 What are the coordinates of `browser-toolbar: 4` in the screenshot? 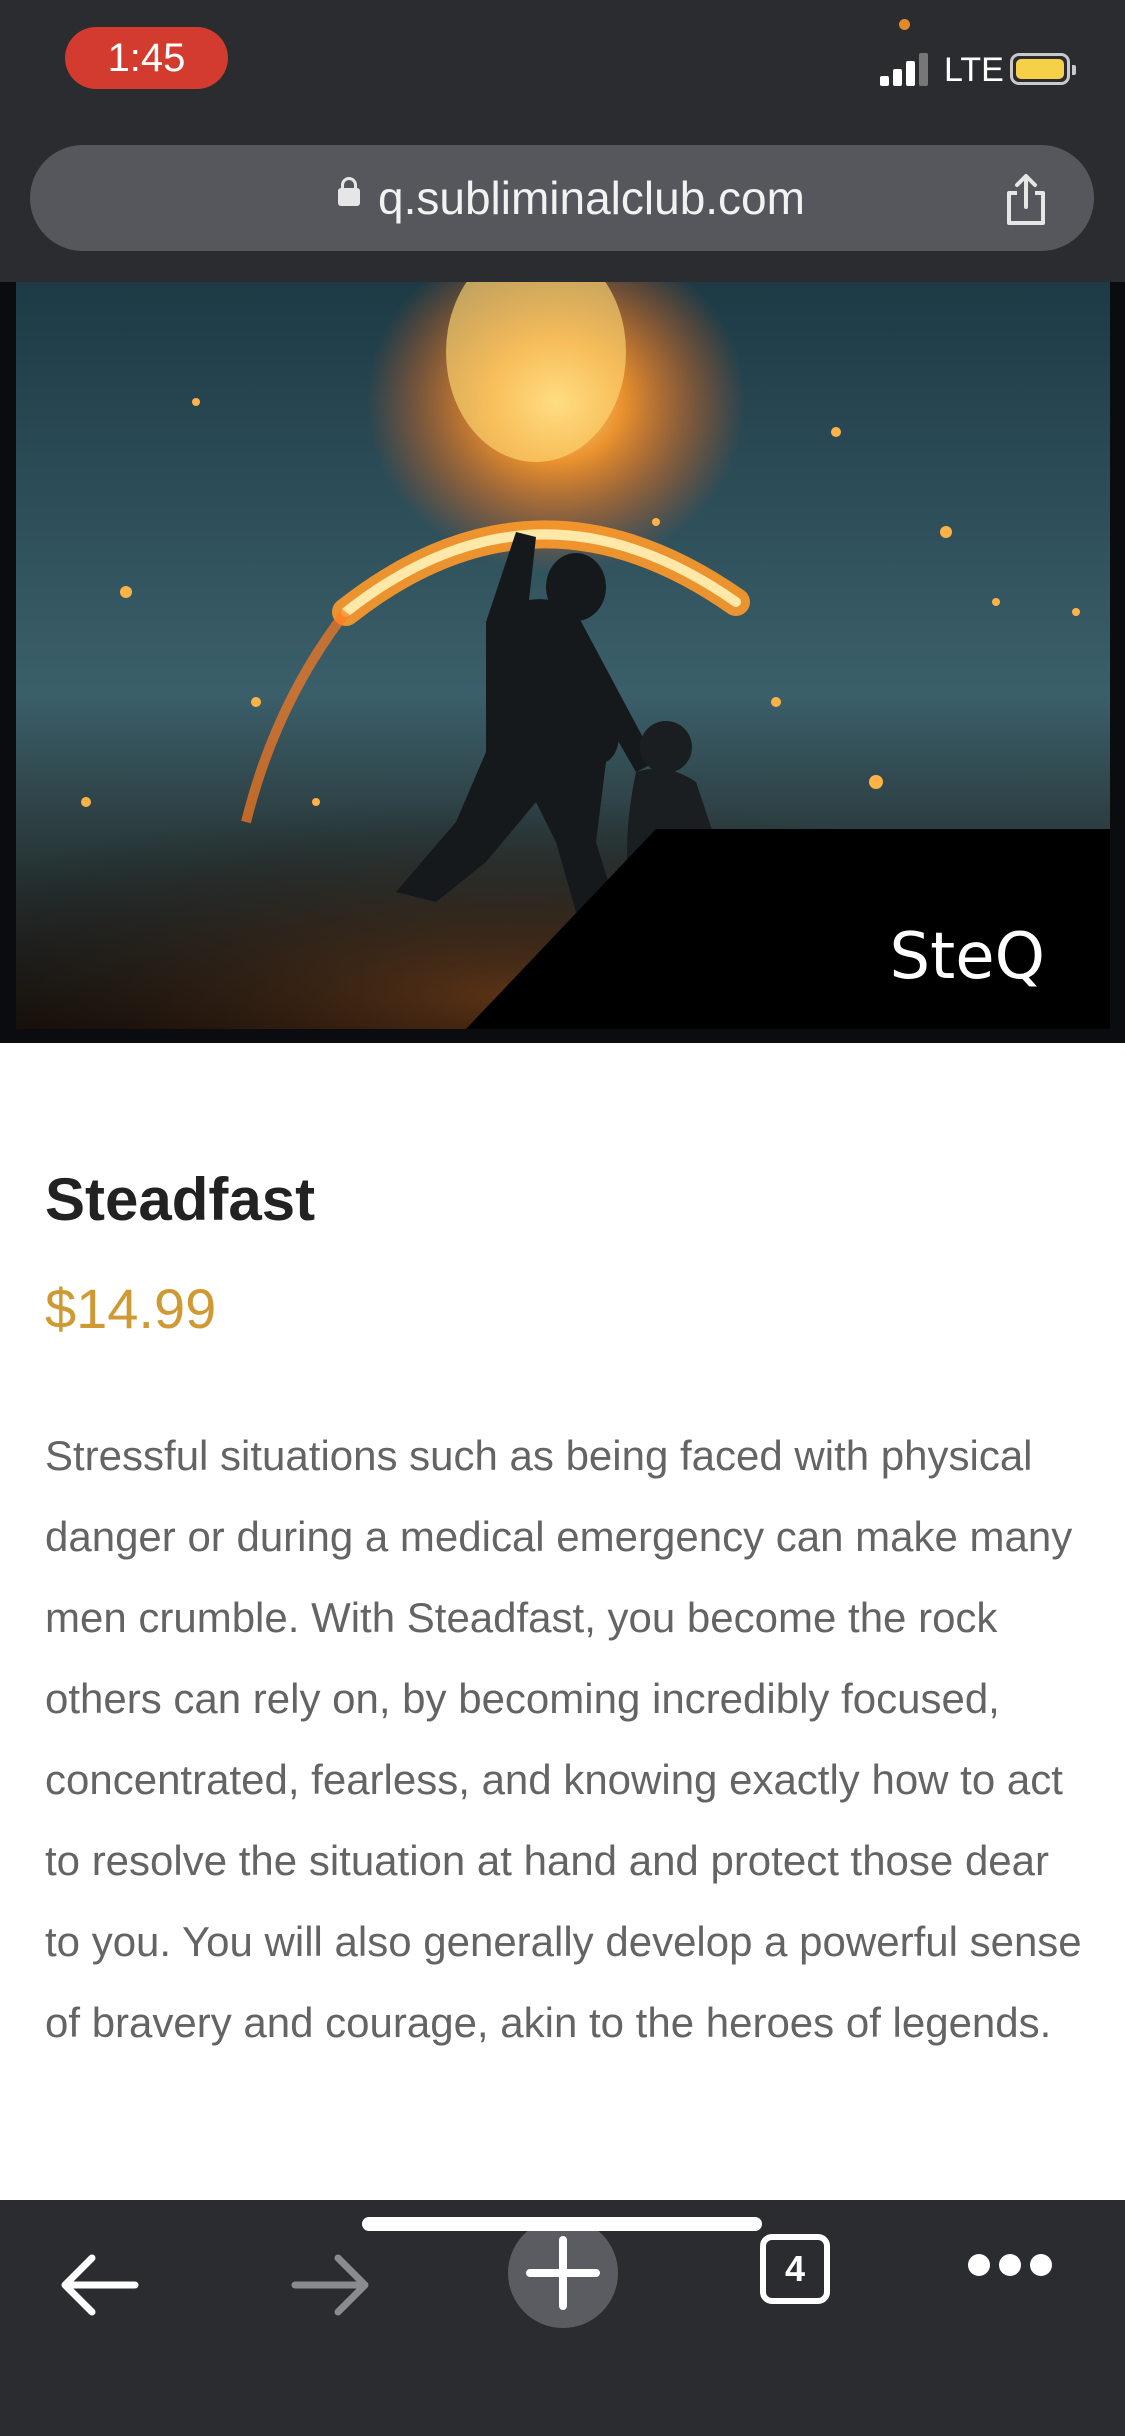 It's located at (562, 2318).